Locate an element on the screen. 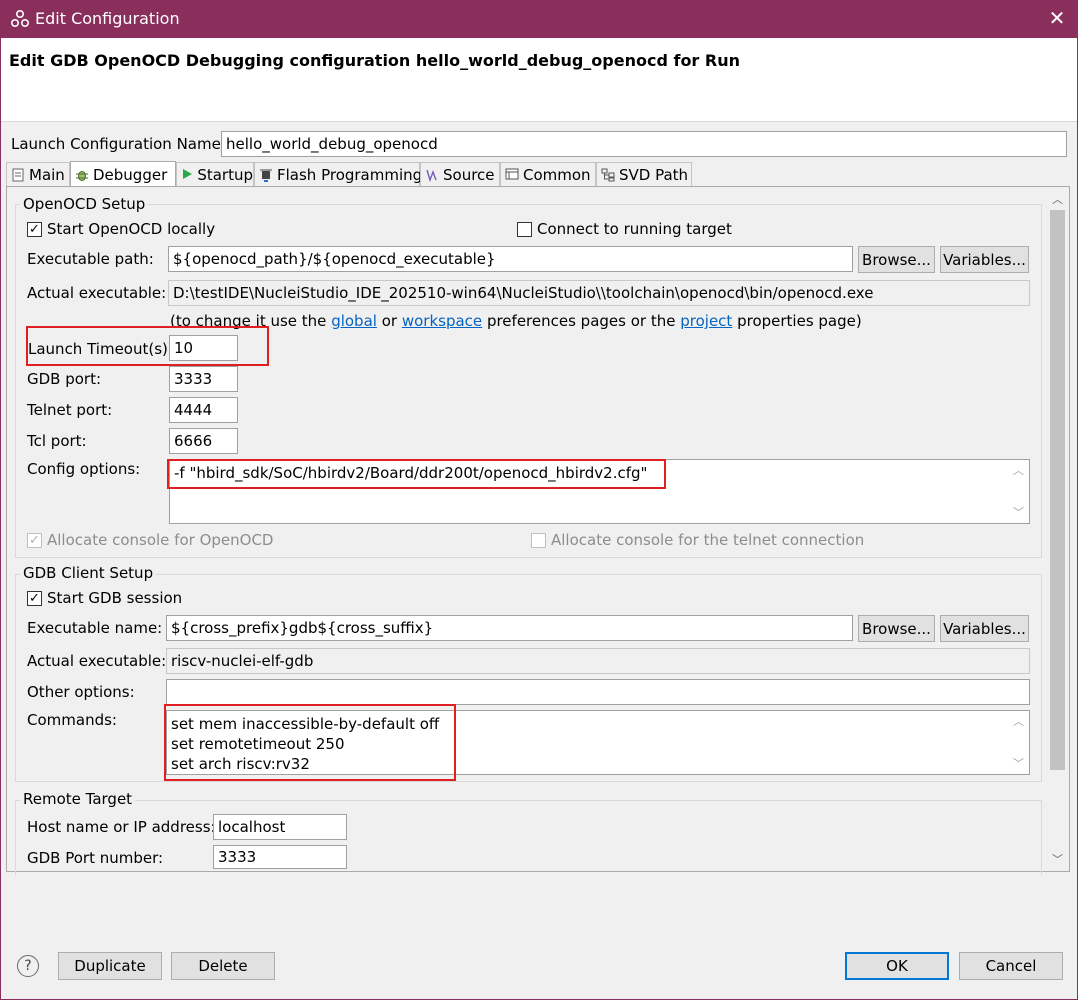  config-options-label: Config options: is located at coordinates (84, 469).